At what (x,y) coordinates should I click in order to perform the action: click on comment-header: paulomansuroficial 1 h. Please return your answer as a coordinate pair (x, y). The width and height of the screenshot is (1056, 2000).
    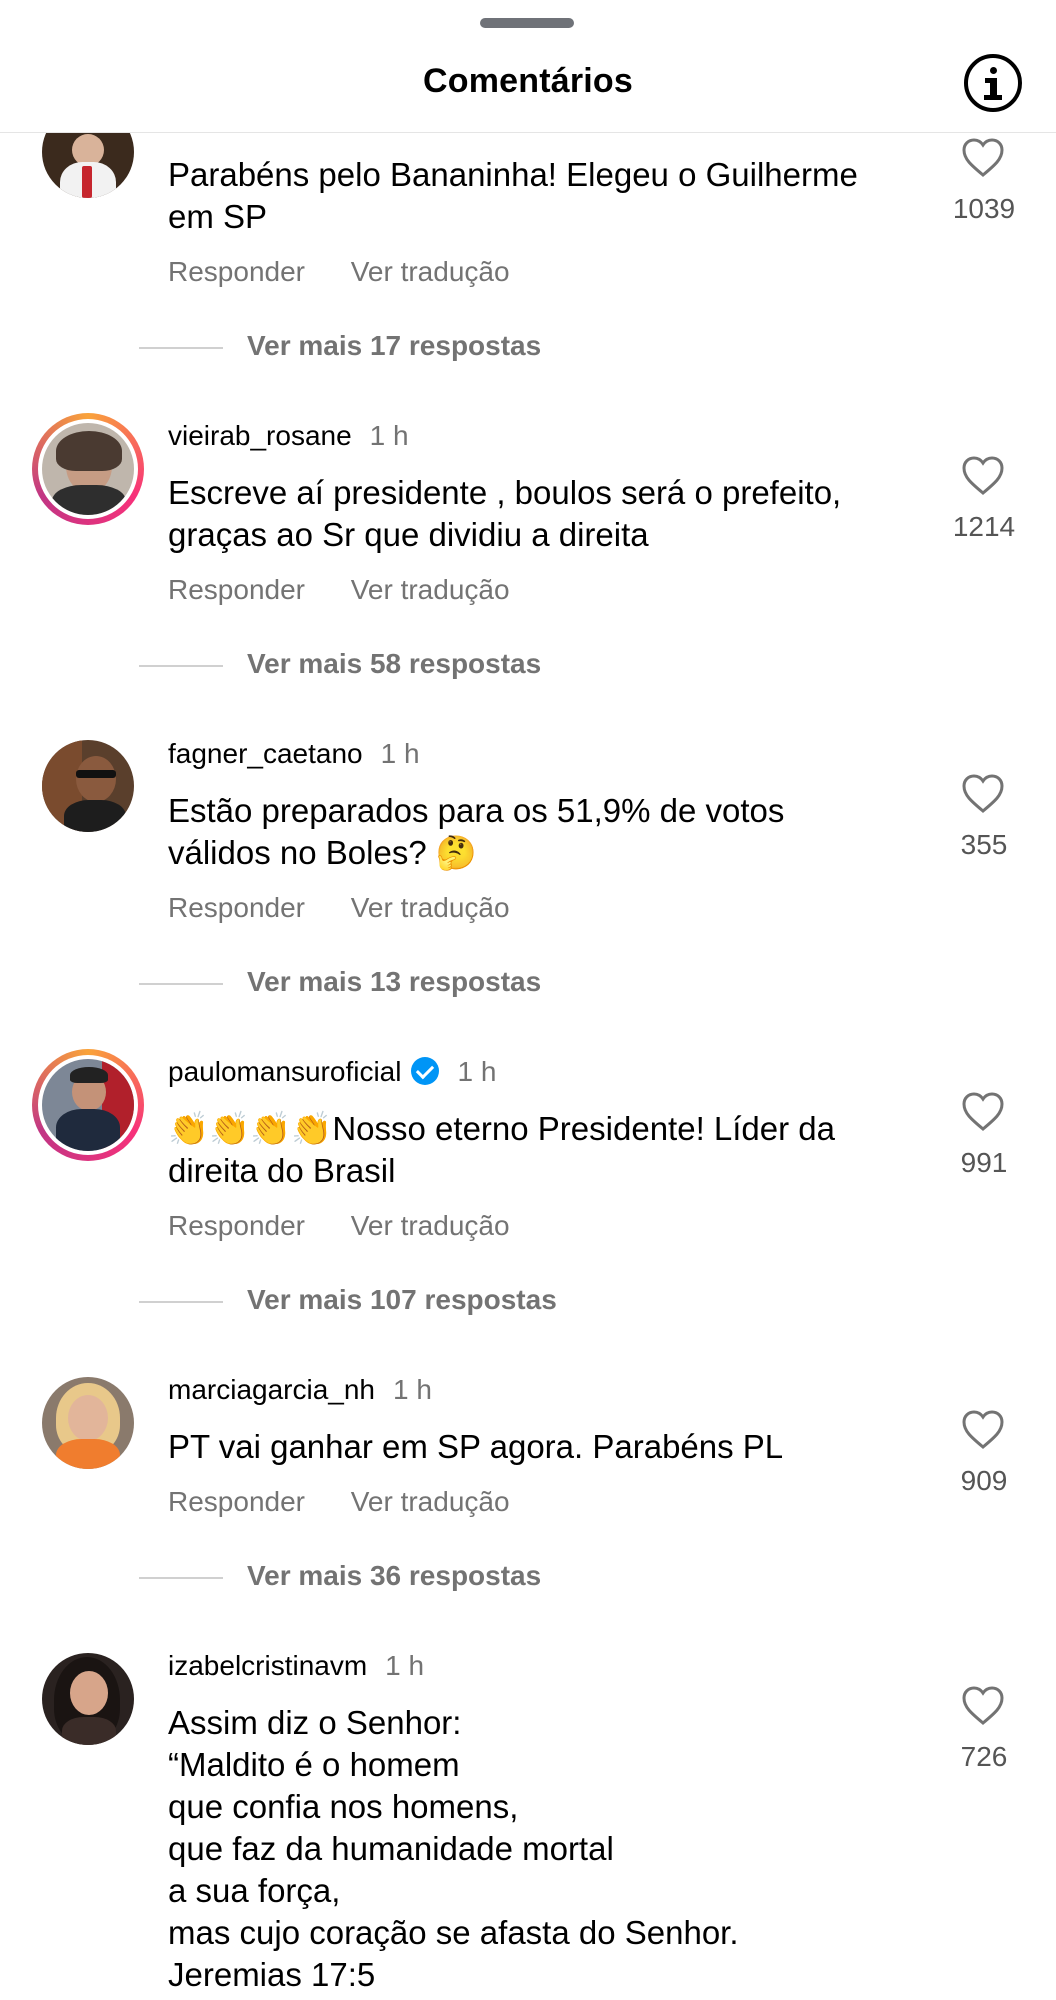
    Looking at the image, I should click on (332, 1072).